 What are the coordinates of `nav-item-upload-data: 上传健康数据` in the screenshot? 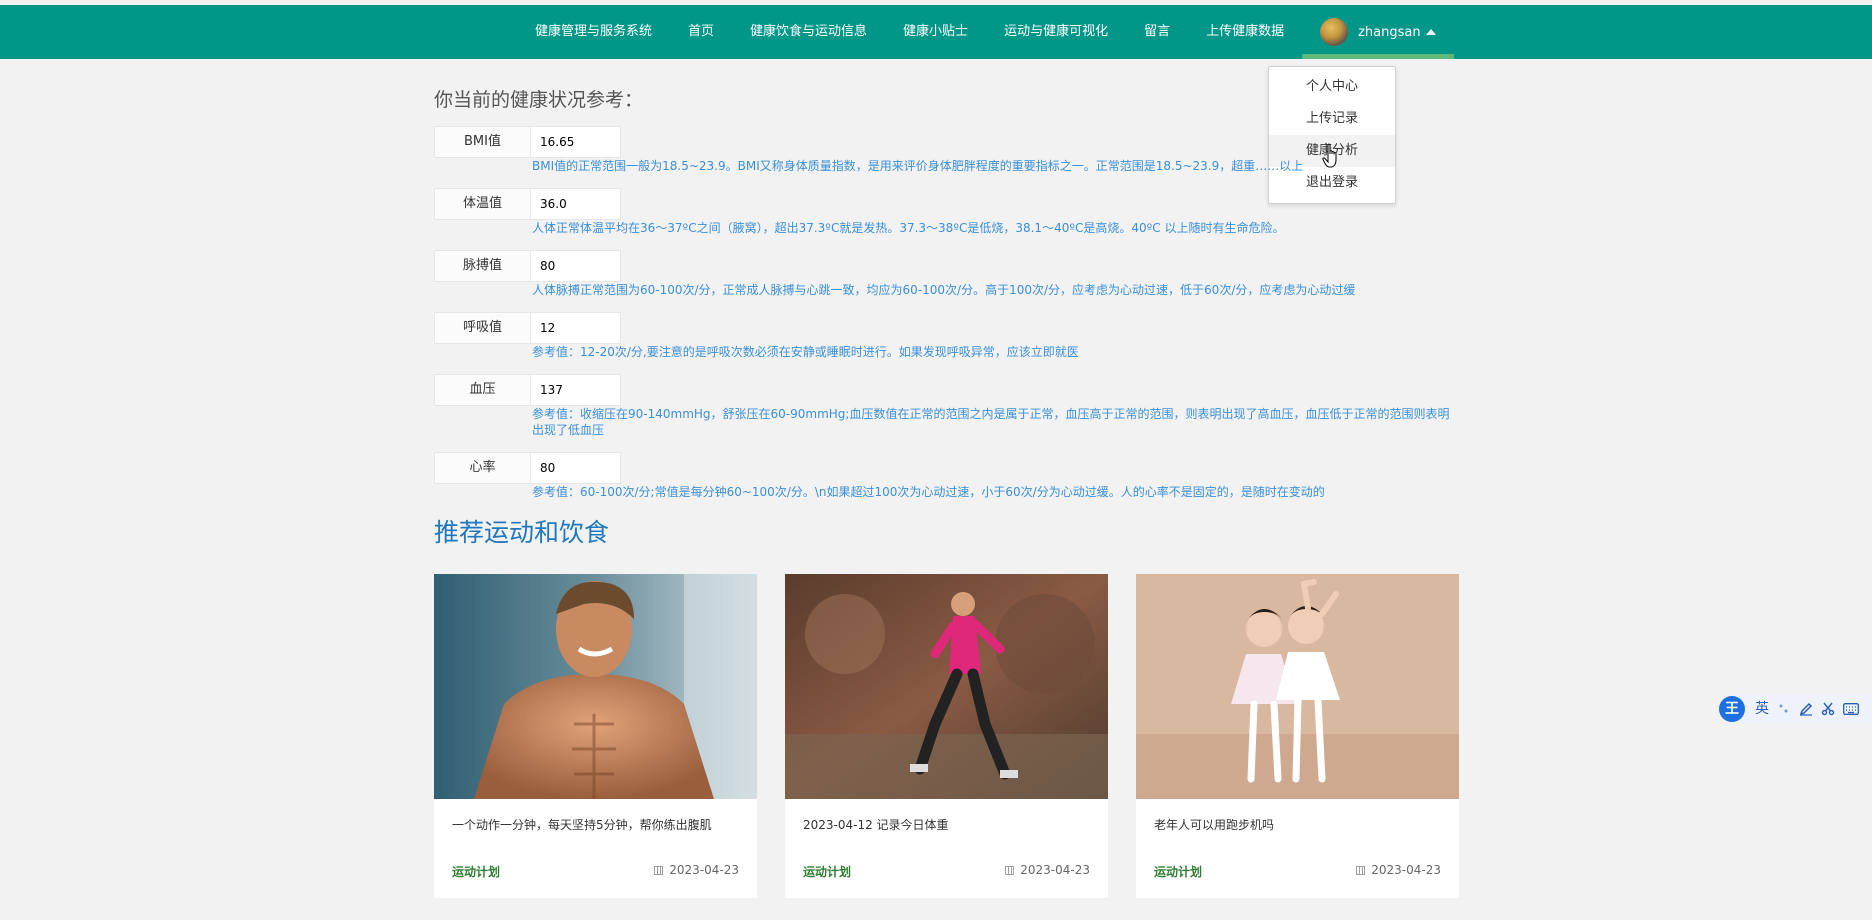 It's located at (1245, 32).